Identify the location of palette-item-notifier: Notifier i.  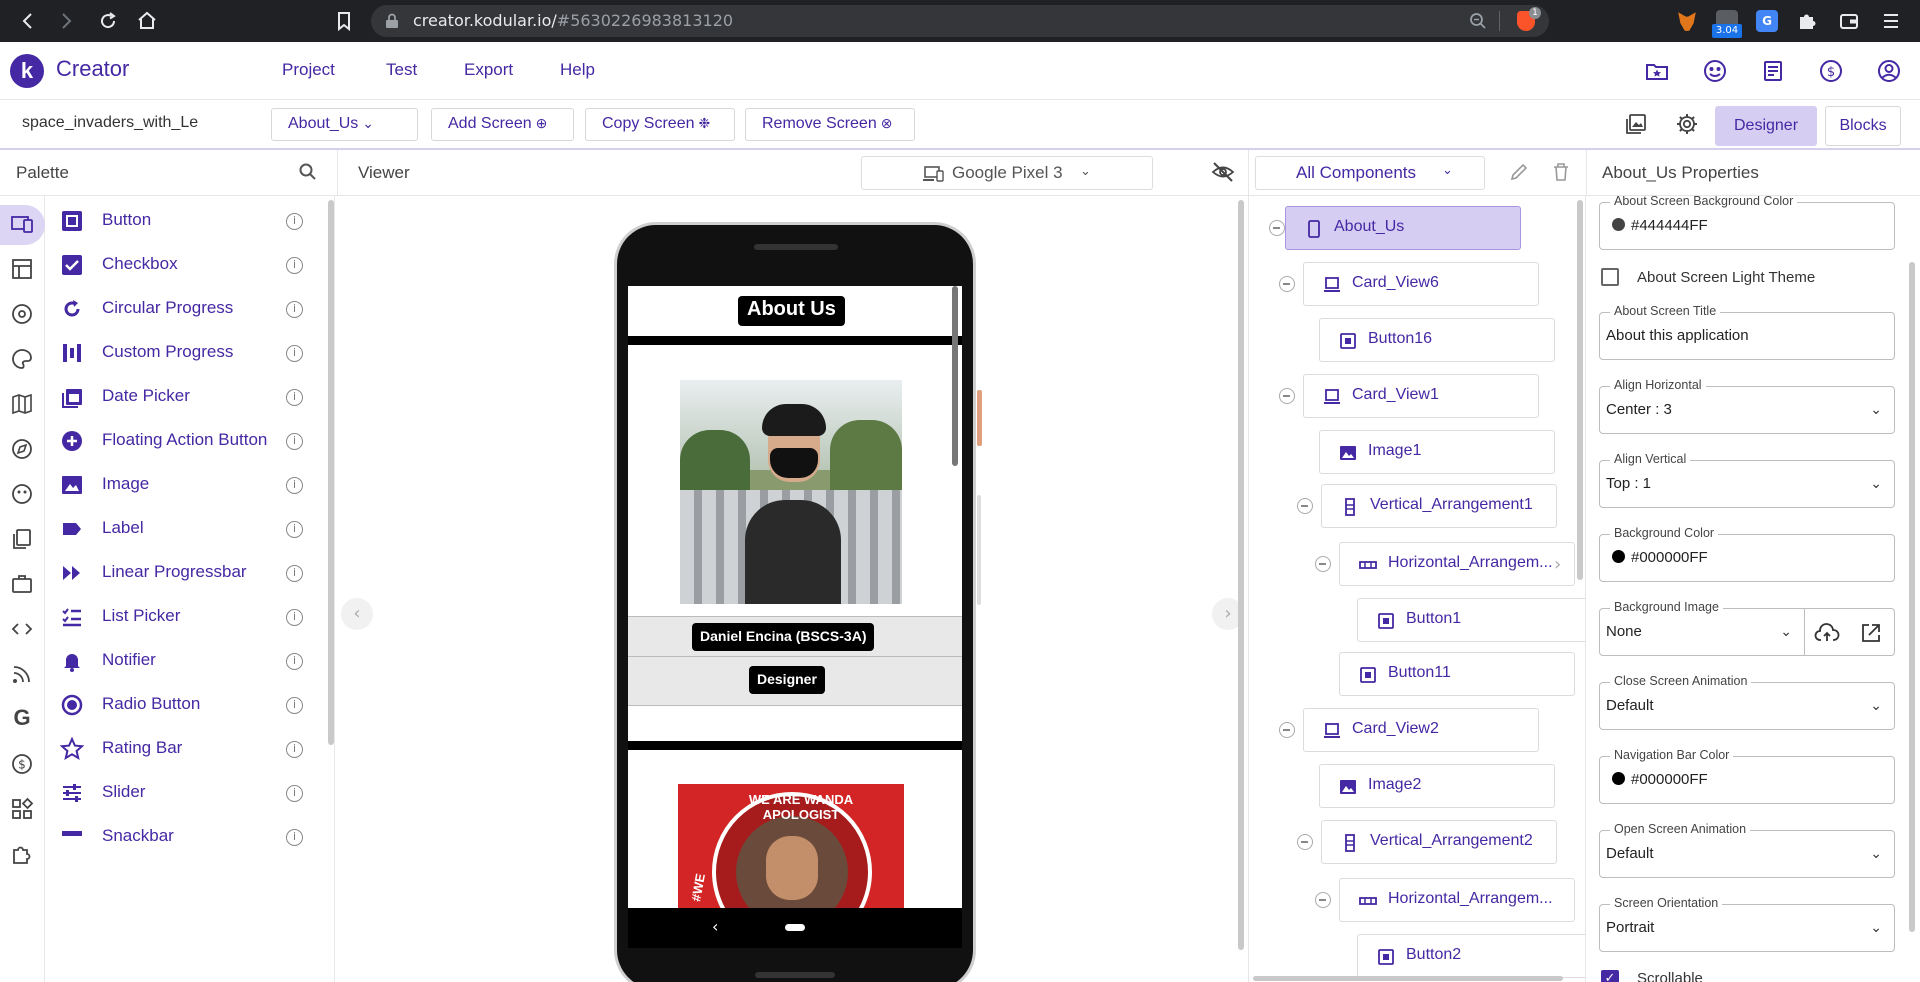
(190, 661).